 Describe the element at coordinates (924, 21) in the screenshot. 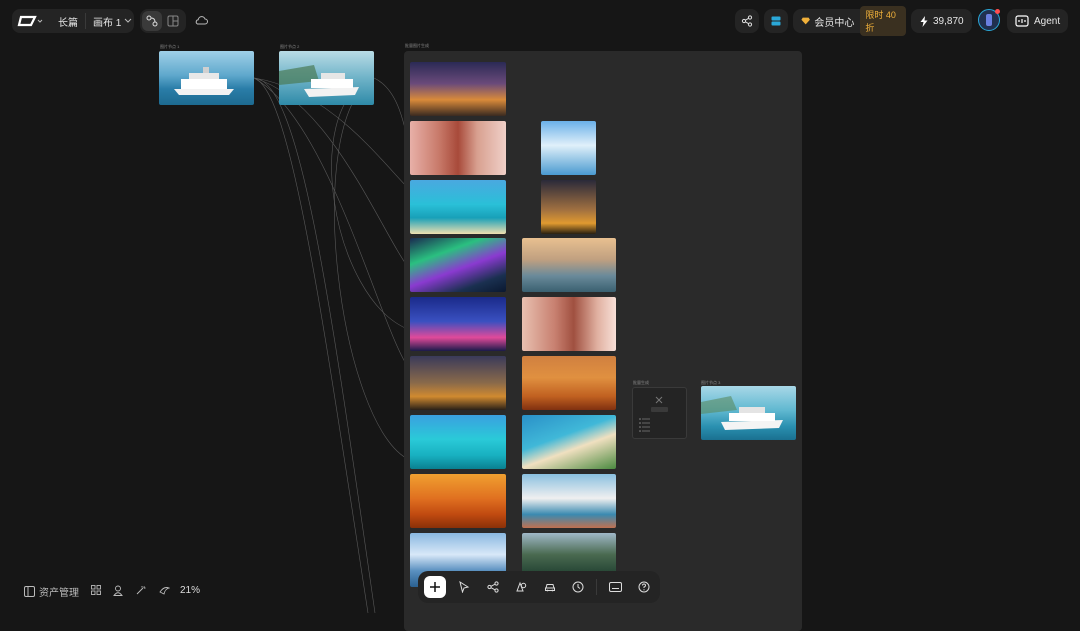

I see `lightning-icon` at that location.